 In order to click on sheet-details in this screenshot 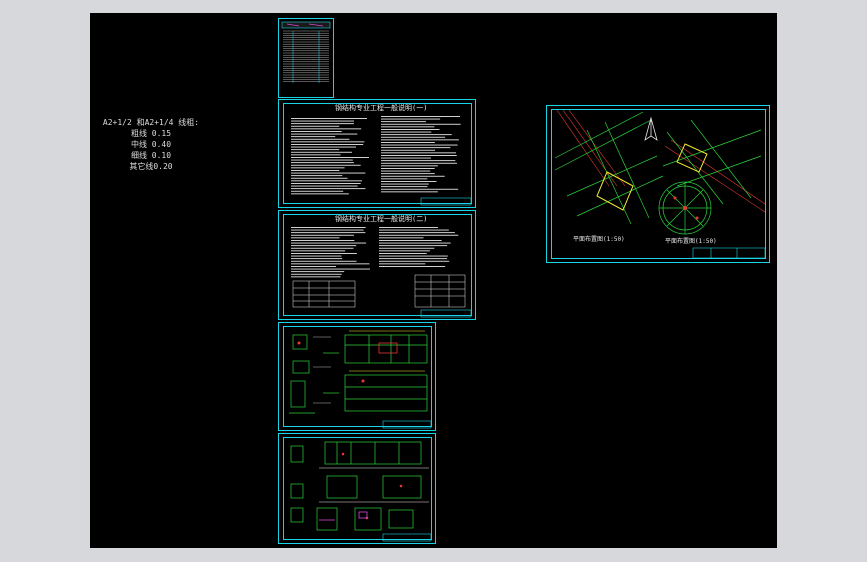, I will do `click(357, 488)`.